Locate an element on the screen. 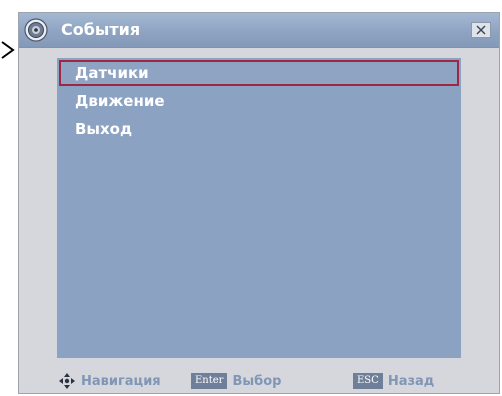 The image size is (502, 396). footer-hints: Навигация Enter Выбор ESC Назад is located at coordinates (259, 381).